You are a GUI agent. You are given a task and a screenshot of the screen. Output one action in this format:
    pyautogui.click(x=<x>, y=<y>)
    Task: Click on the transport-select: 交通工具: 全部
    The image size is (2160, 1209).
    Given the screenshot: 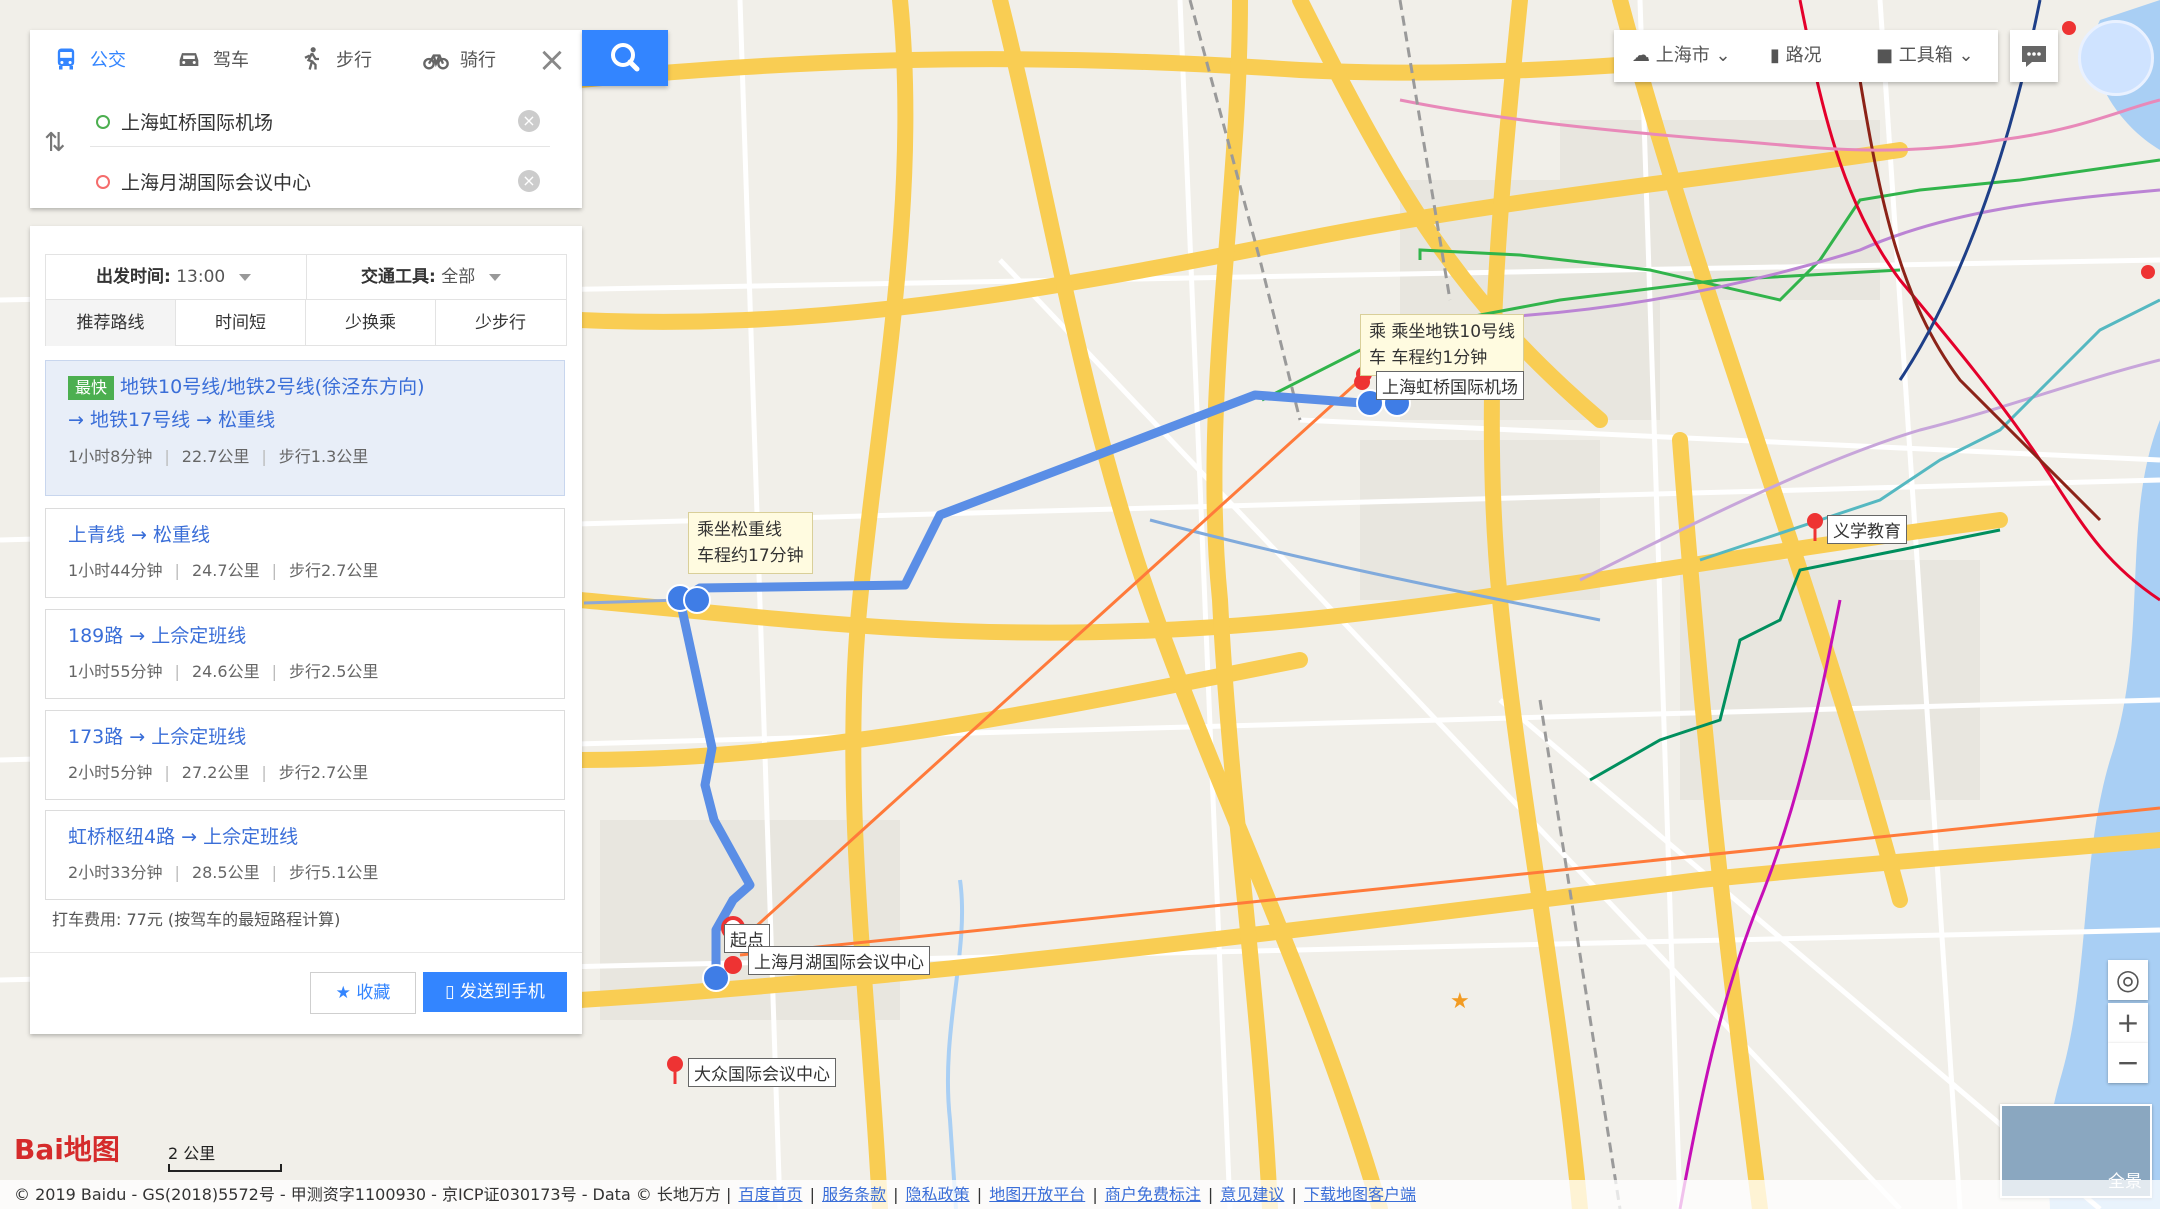 What is the action you would take?
    pyautogui.click(x=431, y=277)
    